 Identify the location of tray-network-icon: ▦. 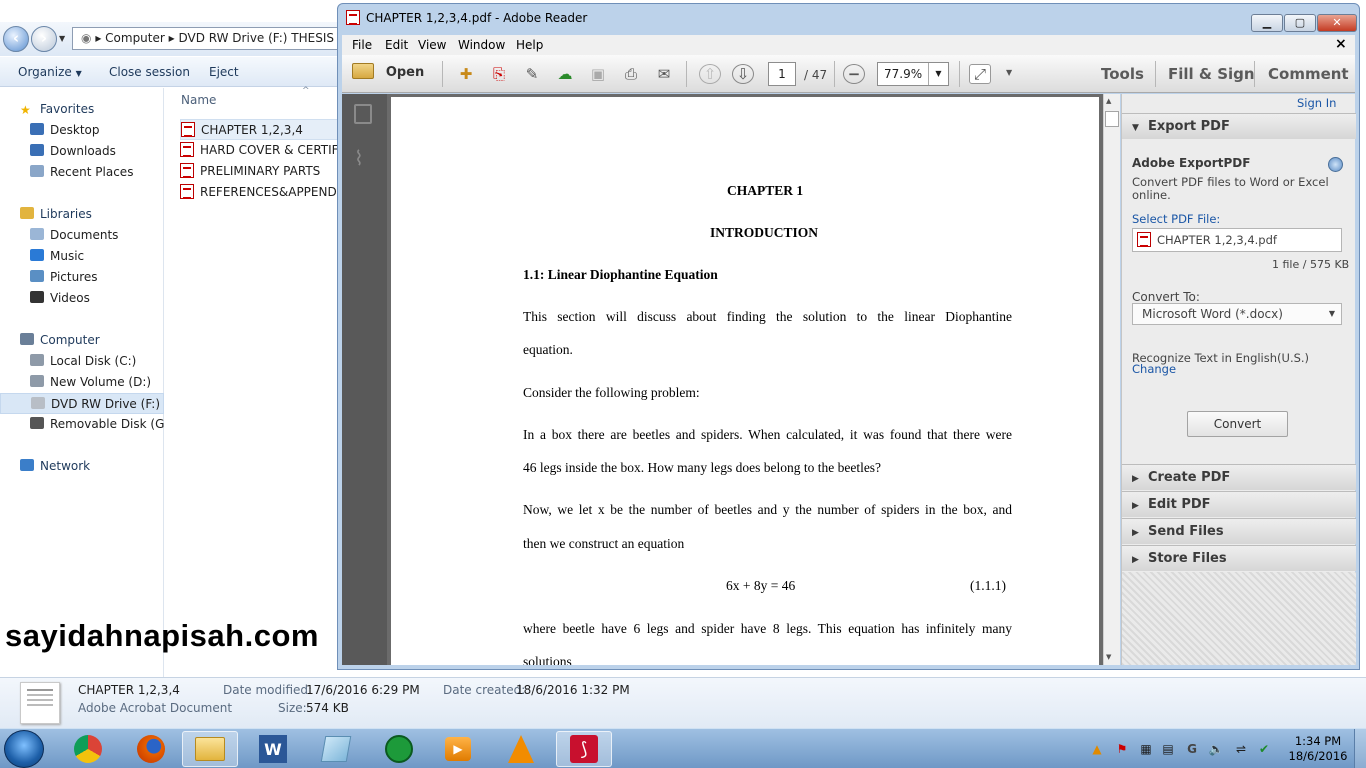
(1146, 749).